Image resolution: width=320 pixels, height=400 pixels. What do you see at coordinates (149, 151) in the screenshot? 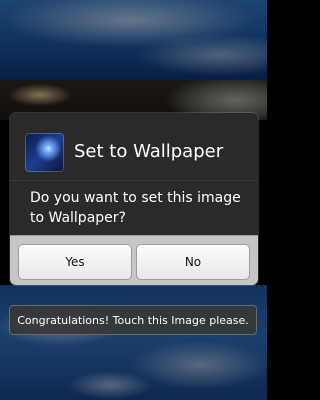
I see `dialog-title: Set to Wallpaper` at bounding box center [149, 151].